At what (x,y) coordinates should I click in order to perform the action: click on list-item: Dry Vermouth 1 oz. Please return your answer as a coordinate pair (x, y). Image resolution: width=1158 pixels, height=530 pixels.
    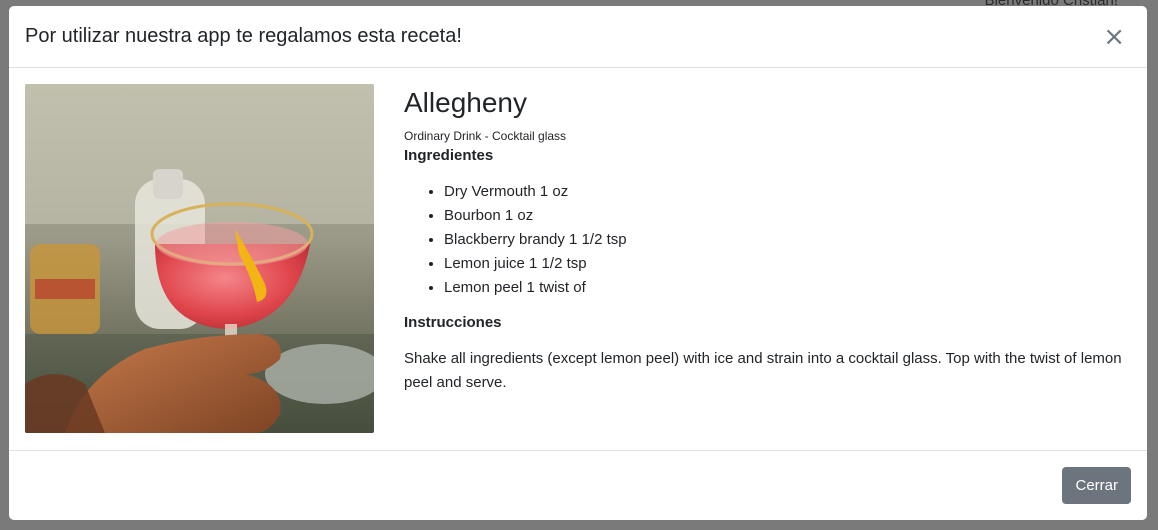
    Looking at the image, I should click on (787, 192).